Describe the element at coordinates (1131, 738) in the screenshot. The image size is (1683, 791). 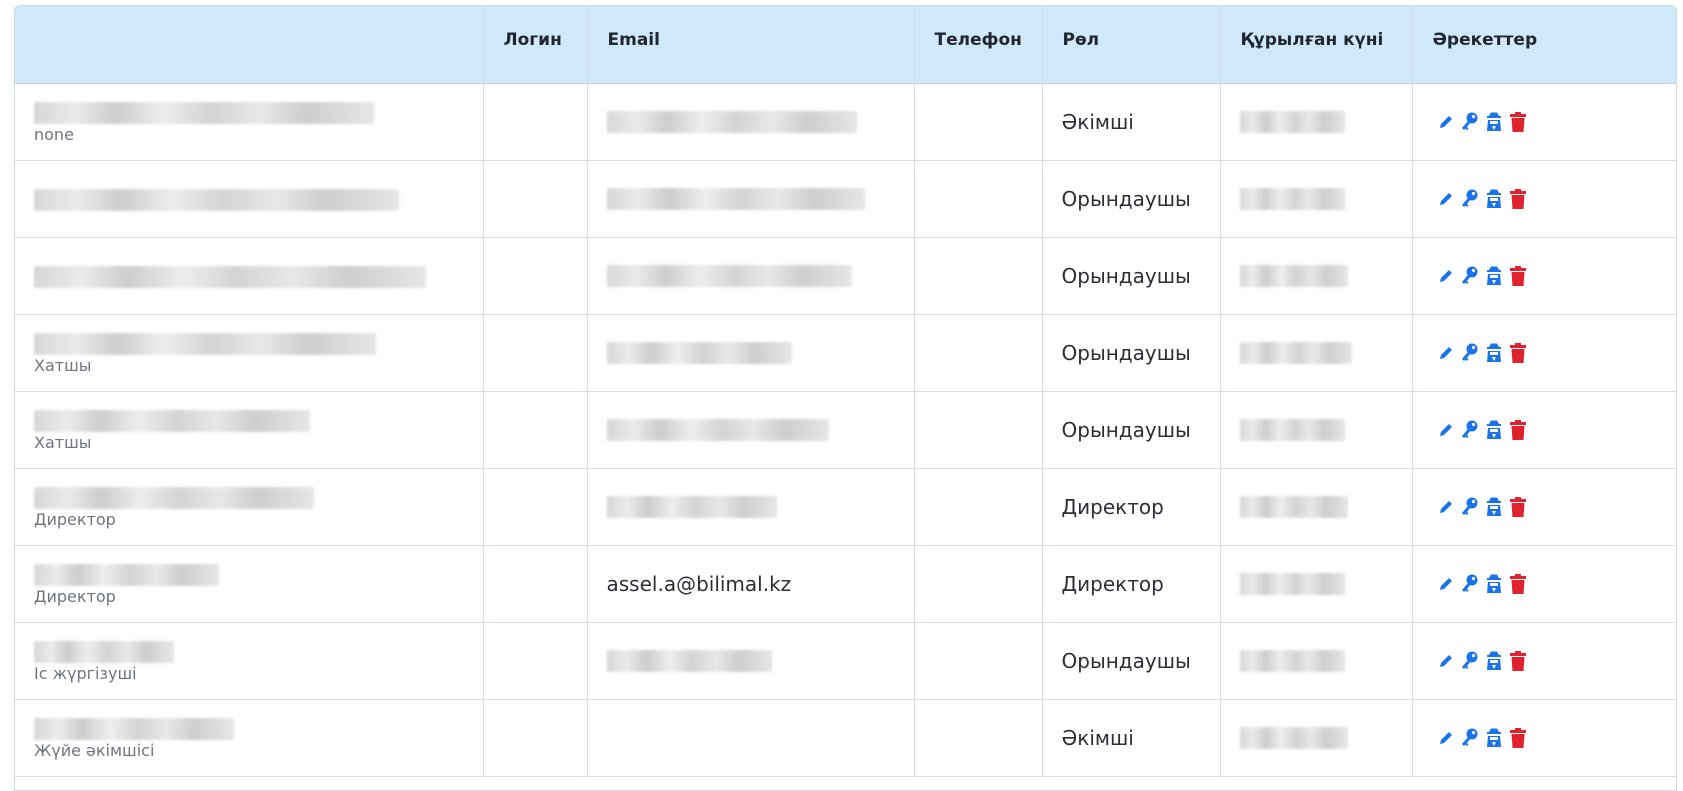
I see `role-cell: Әкімші` at that location.